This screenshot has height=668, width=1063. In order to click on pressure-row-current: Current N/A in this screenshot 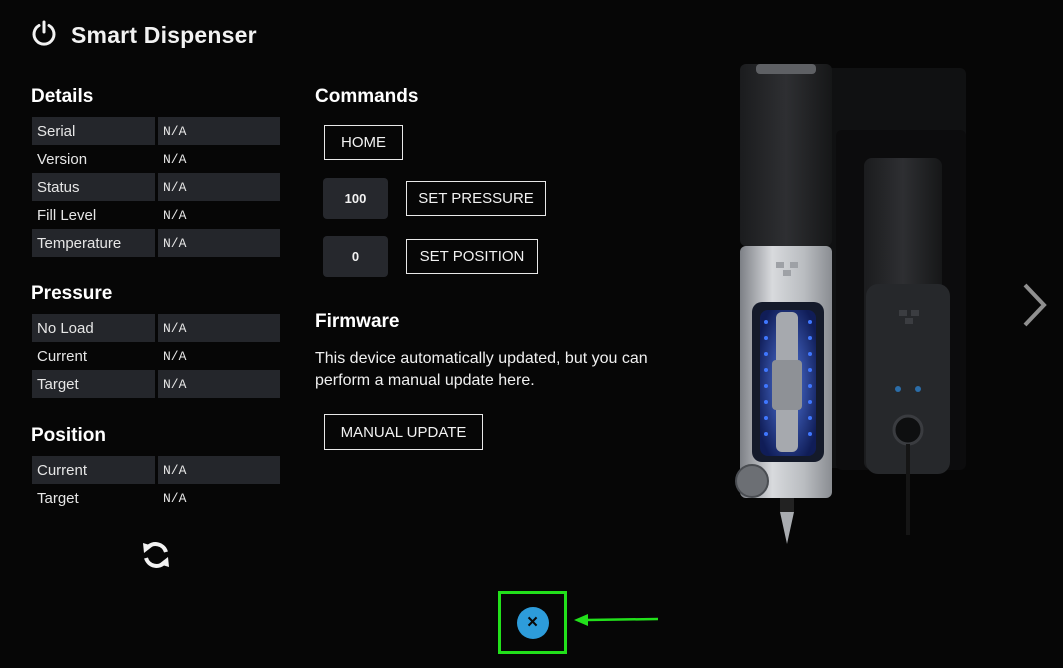, I will do `click(156, 356)`.